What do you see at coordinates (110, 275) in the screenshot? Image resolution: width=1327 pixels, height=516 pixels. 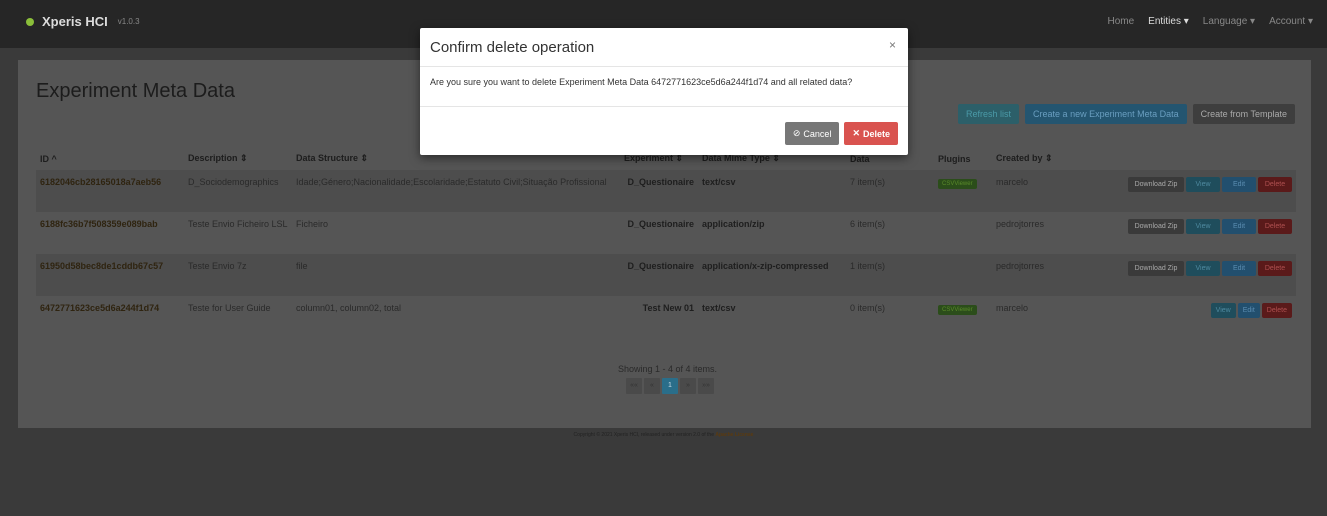 I see `cell-id: 61950d58bec8de1cddb67c57` at bounding box center [110, 275].